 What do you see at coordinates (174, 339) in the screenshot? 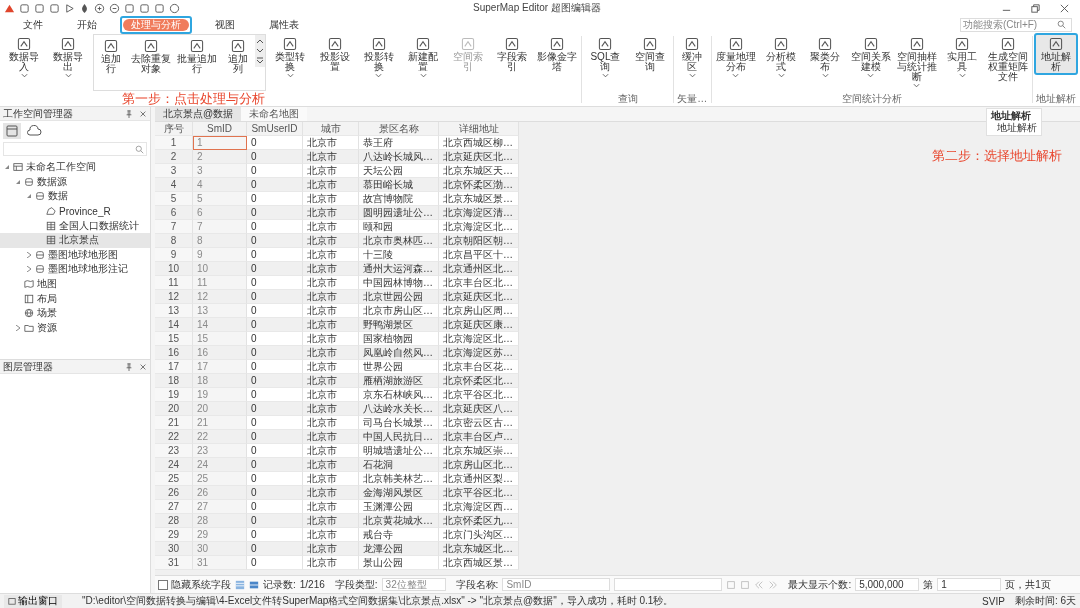
I see `row-header: 15` at bounding box center [174, 339].